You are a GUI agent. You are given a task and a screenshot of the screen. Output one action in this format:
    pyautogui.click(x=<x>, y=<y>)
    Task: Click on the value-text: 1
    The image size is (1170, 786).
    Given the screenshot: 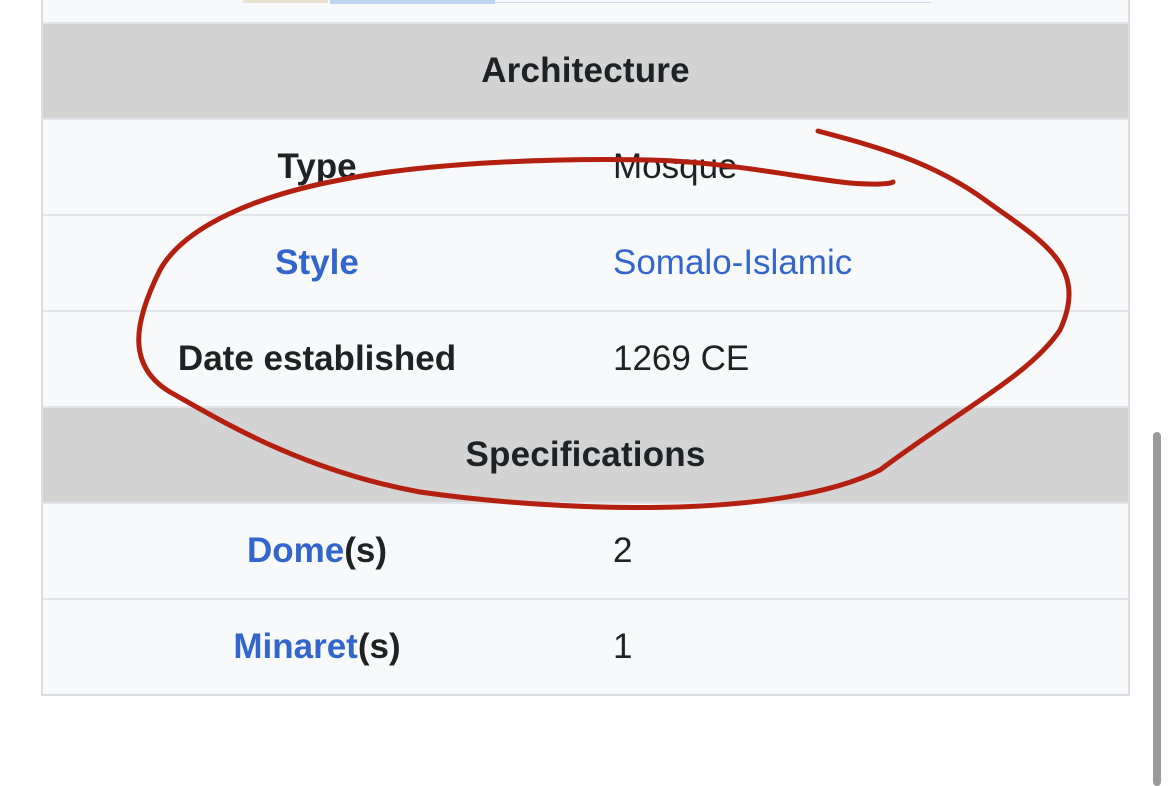 What is the action you would take?
    pyautogui.click(x=623, y=646)
    